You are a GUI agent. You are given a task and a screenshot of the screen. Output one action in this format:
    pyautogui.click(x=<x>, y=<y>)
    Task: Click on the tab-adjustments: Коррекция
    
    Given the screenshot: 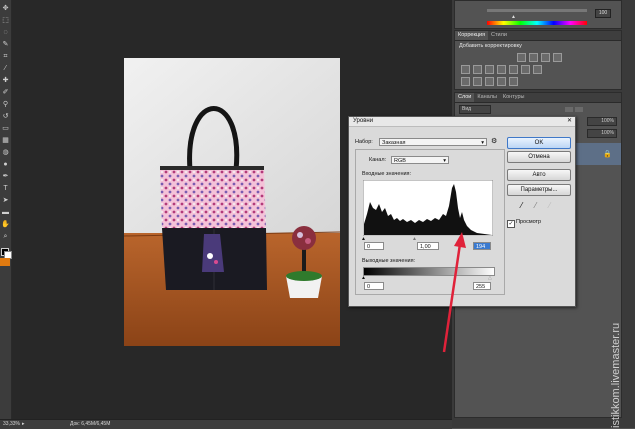 What is the action you would take?
    pyautogui.click(x=472, y=35)
    